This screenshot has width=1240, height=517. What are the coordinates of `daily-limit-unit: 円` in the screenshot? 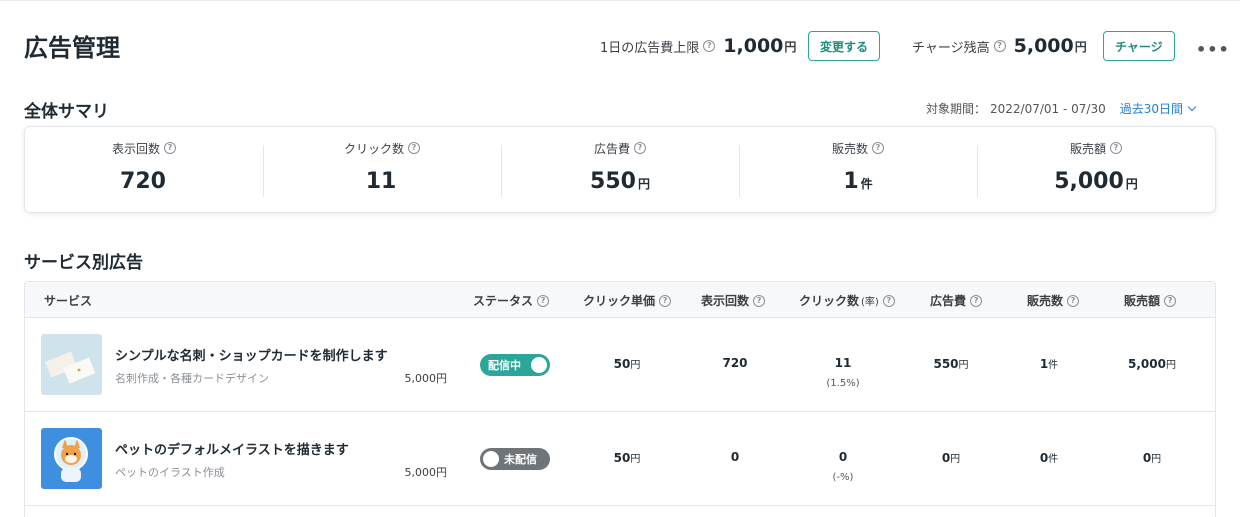 It's located at (790, 46).